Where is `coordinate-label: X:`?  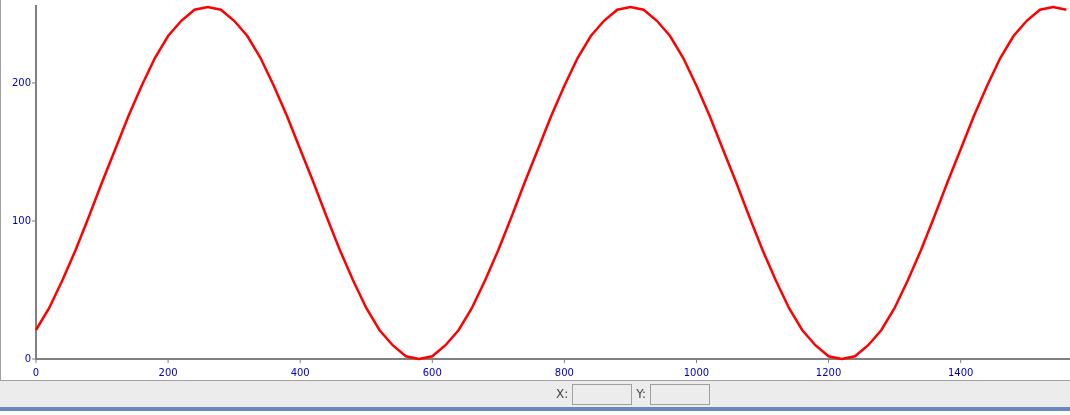 coordinate-label: X: is located at coordinates (562, 394).